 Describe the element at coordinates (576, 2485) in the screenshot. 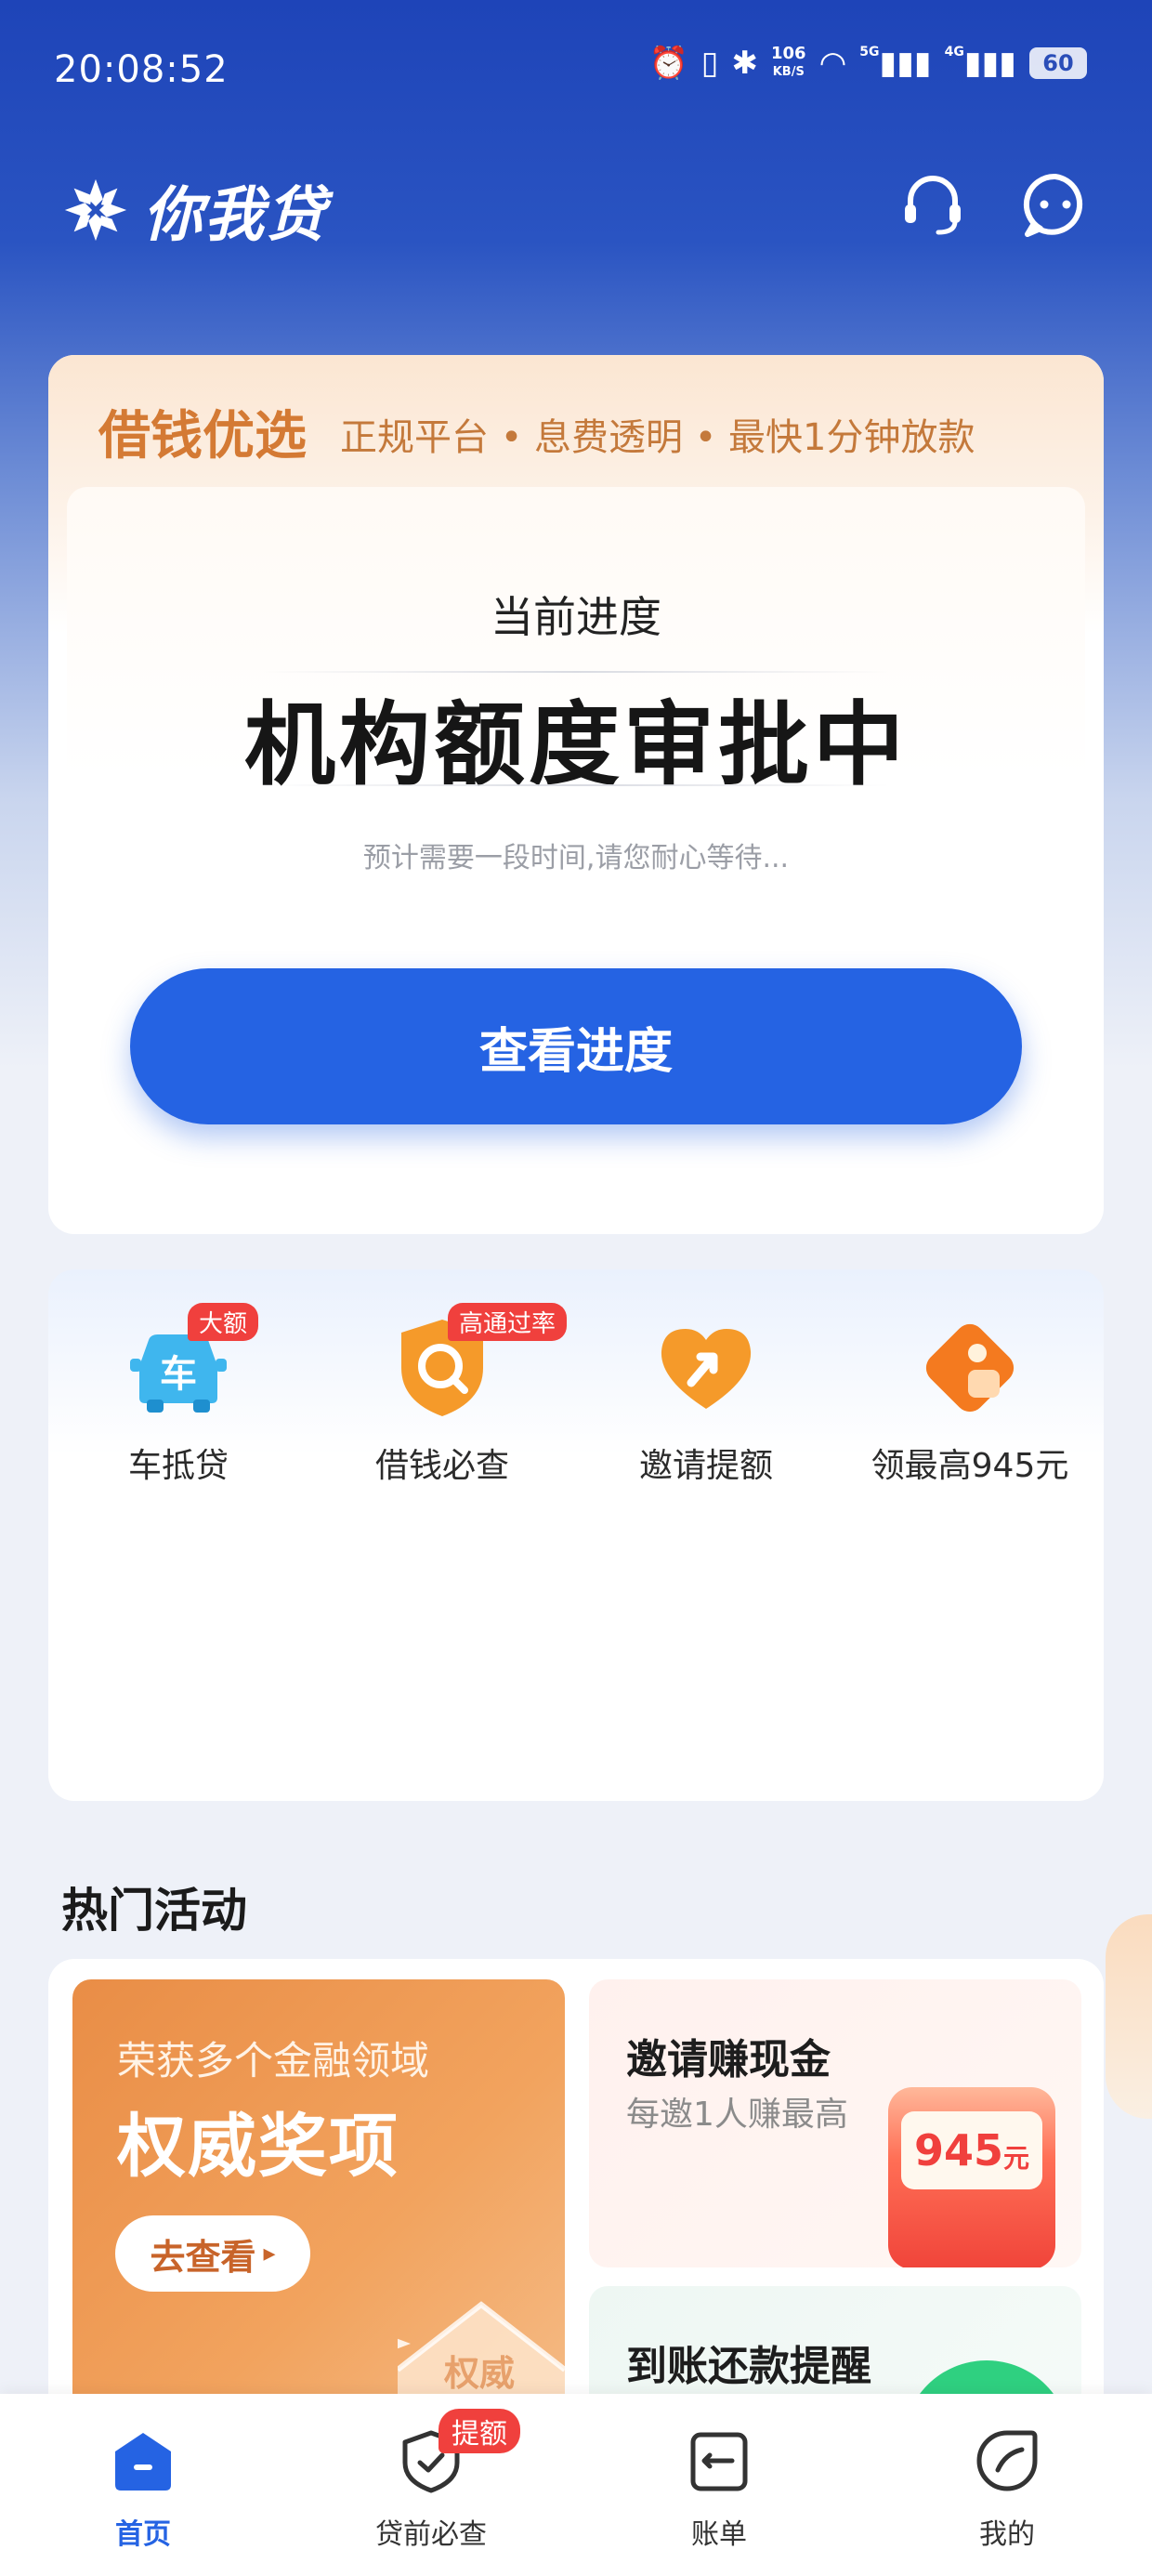

I see `bottom-nav: 首页 提额 贷前必查 账单 我的` at that location.